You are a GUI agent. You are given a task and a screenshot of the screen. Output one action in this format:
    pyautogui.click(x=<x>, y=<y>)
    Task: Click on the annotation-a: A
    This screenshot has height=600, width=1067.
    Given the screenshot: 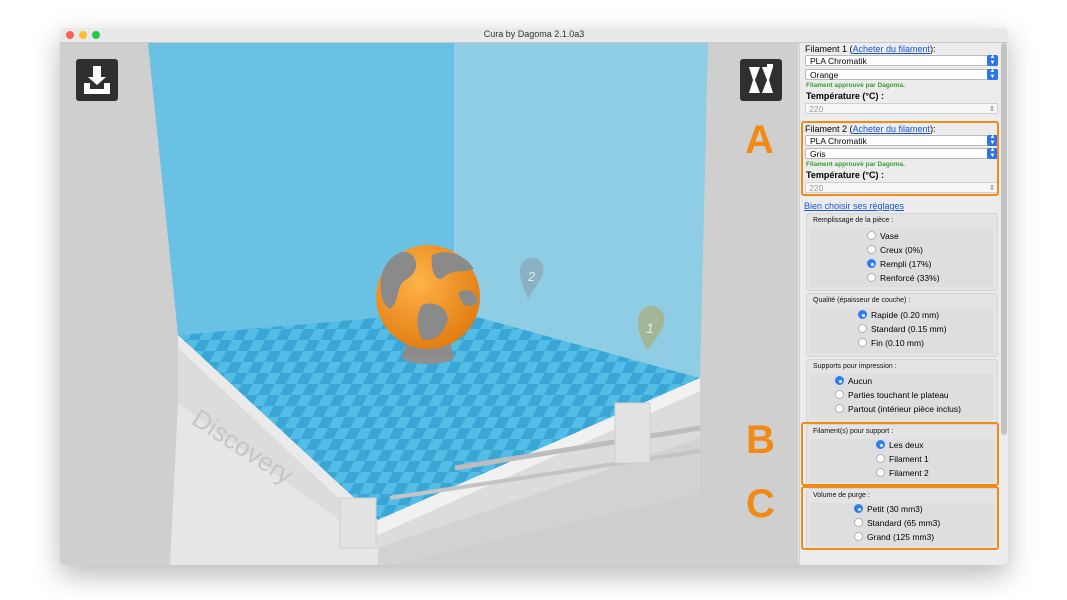 What is the action you would take?
    pyautogui.click(x=759, y=140)
    